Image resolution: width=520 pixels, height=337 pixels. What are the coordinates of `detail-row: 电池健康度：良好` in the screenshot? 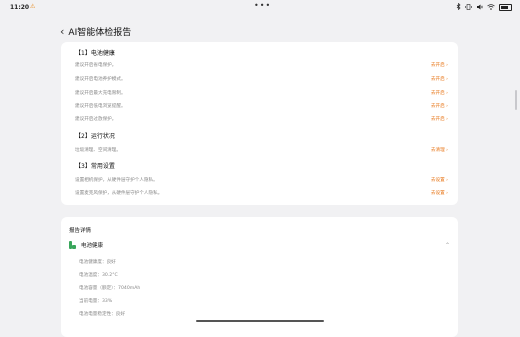 It's located at (97, 262).